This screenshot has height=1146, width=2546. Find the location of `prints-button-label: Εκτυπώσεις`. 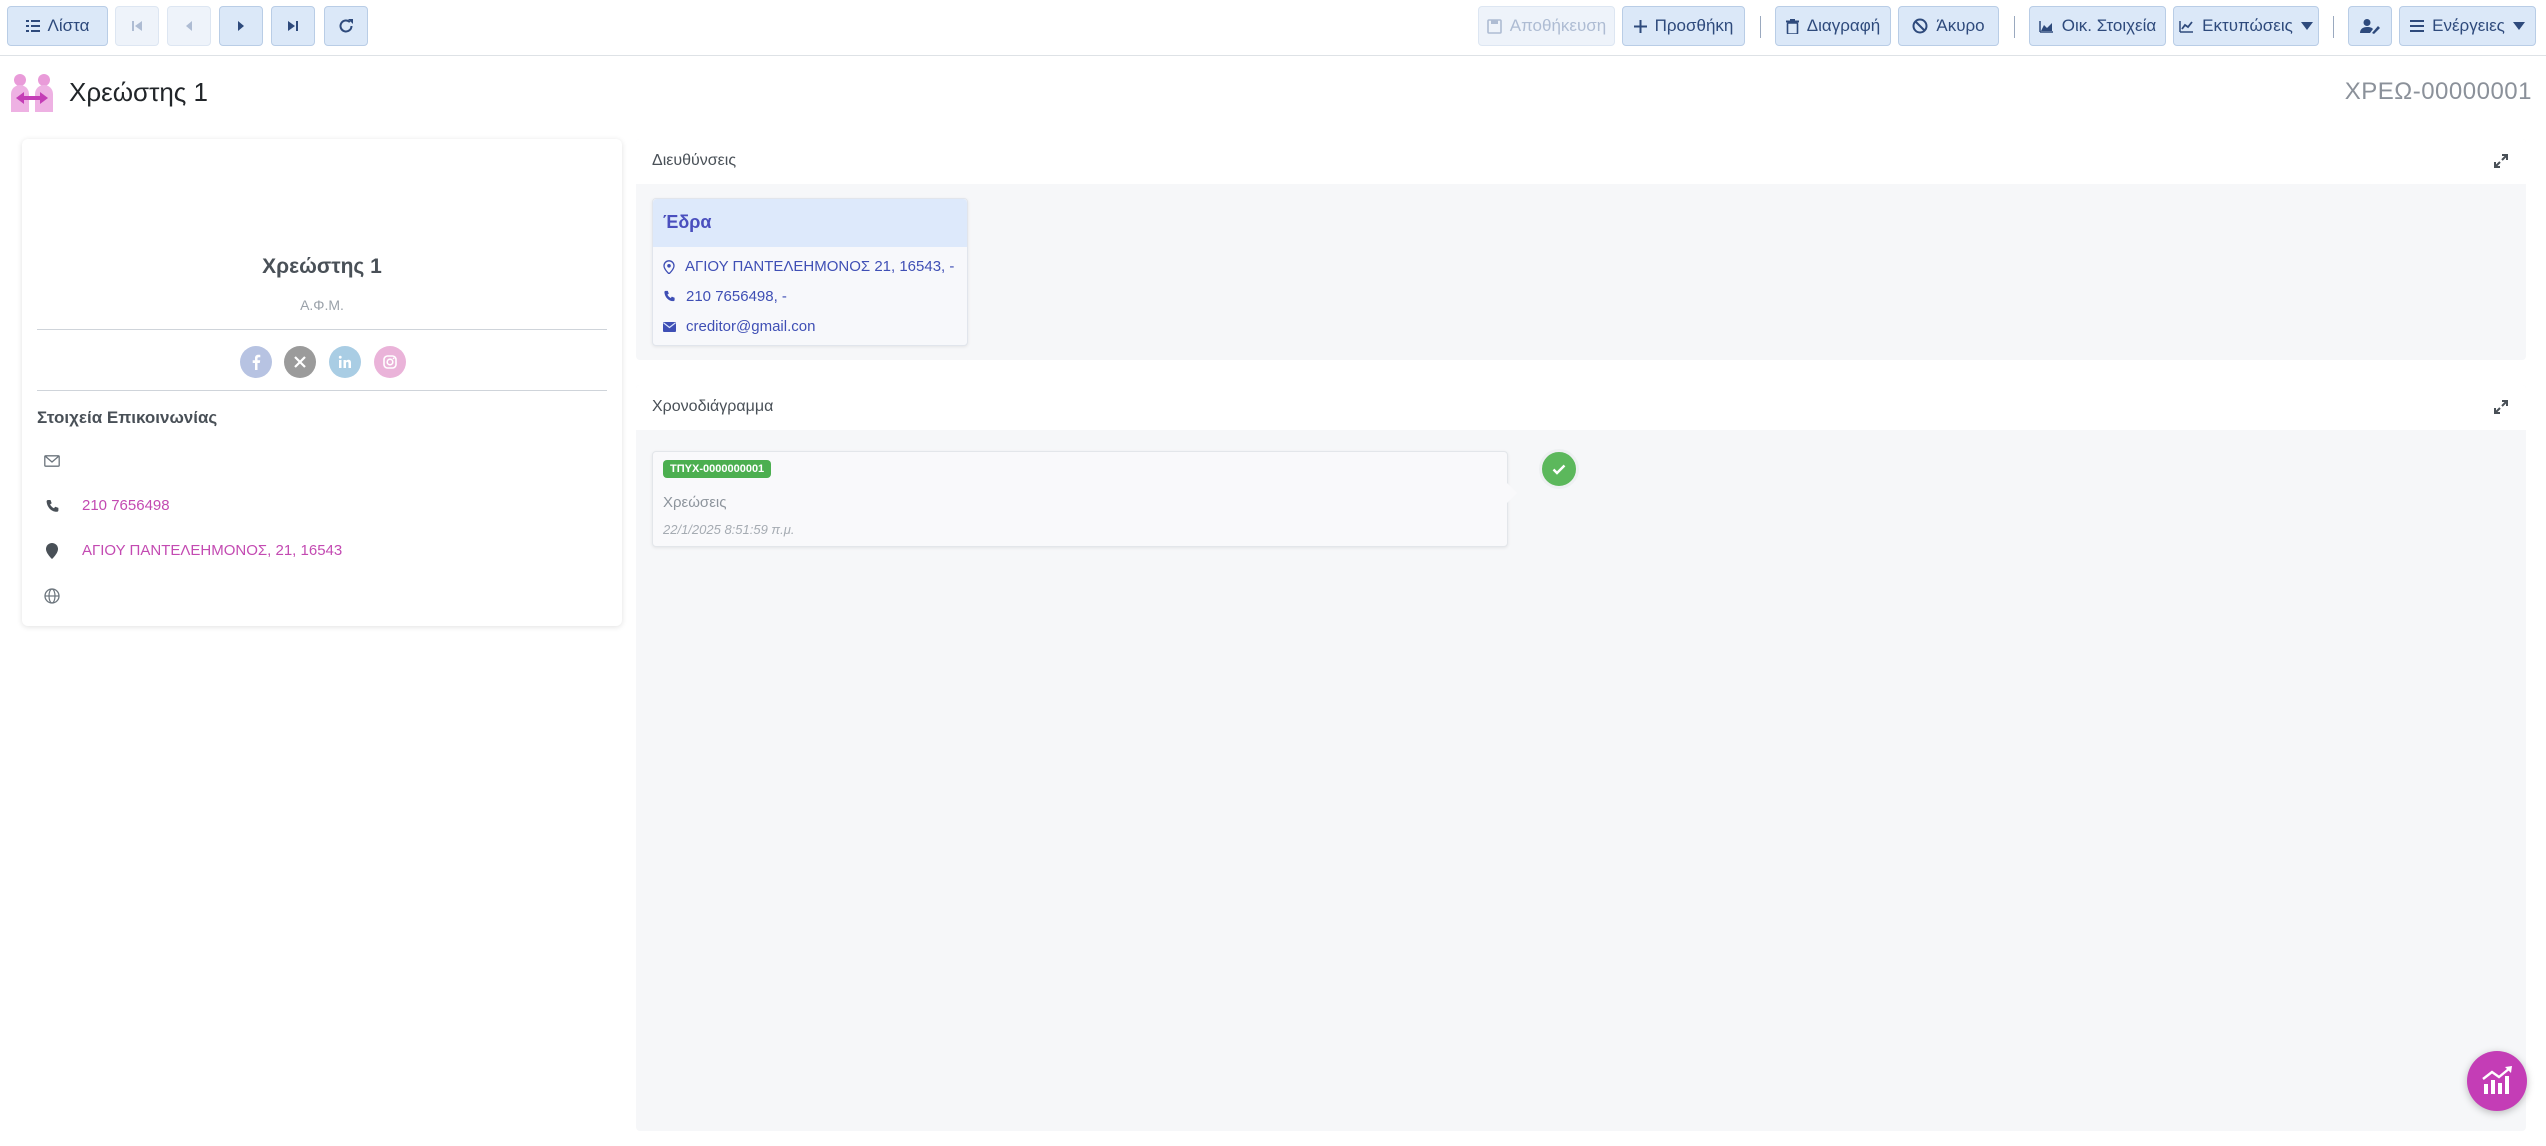

prints-button-label: Εκτυπώσεις is located at coordinates (2247, 25).